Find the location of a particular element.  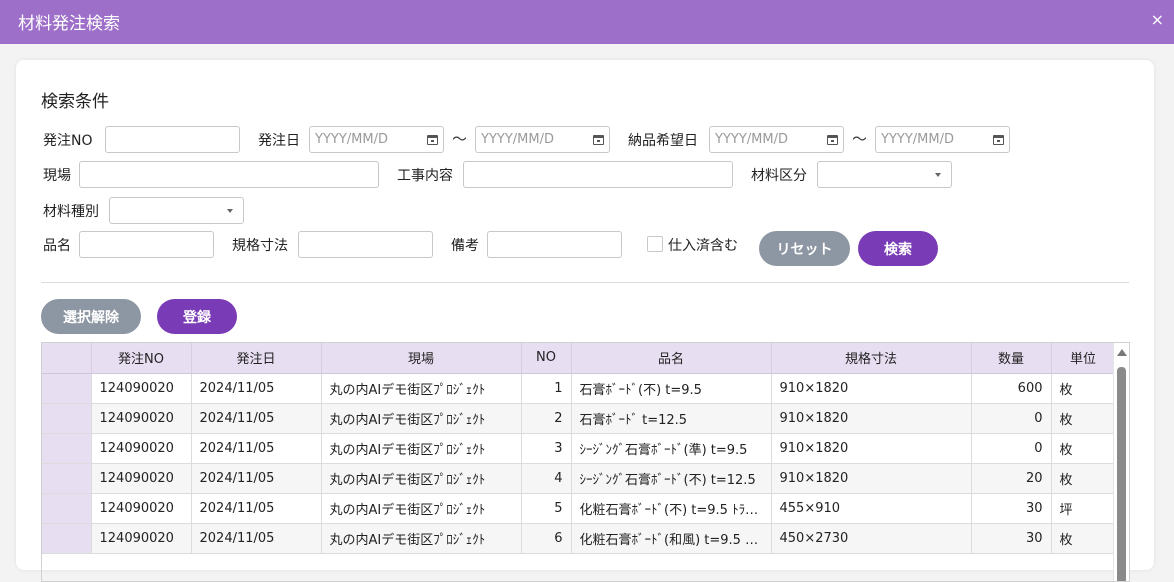

section-title: 検索条件 is located at coordinates (75, 102).